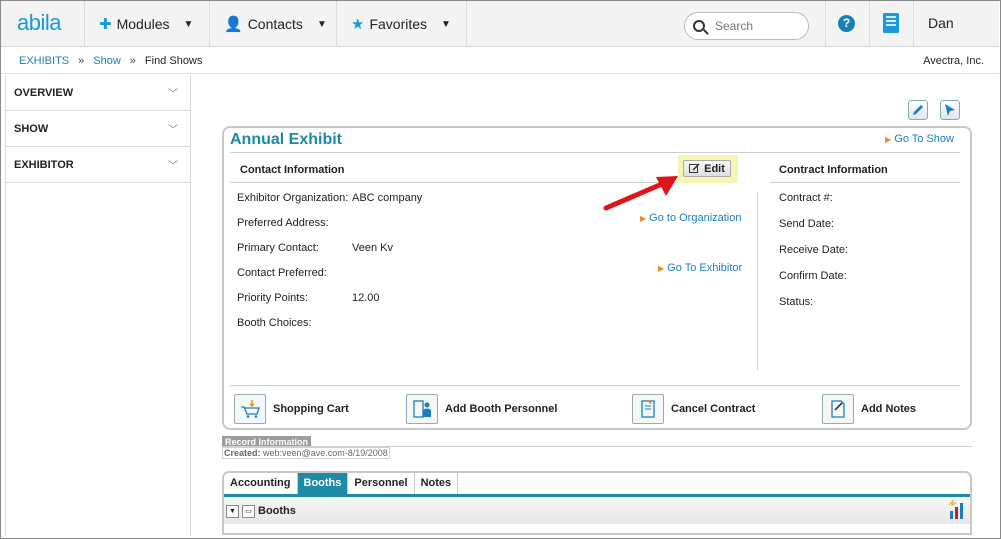 This screenshot has height=539, width=1001. Describe the element at coordinates (869, 409) in the screenshot. I see `add-notes-action: Add Notes` at that location.